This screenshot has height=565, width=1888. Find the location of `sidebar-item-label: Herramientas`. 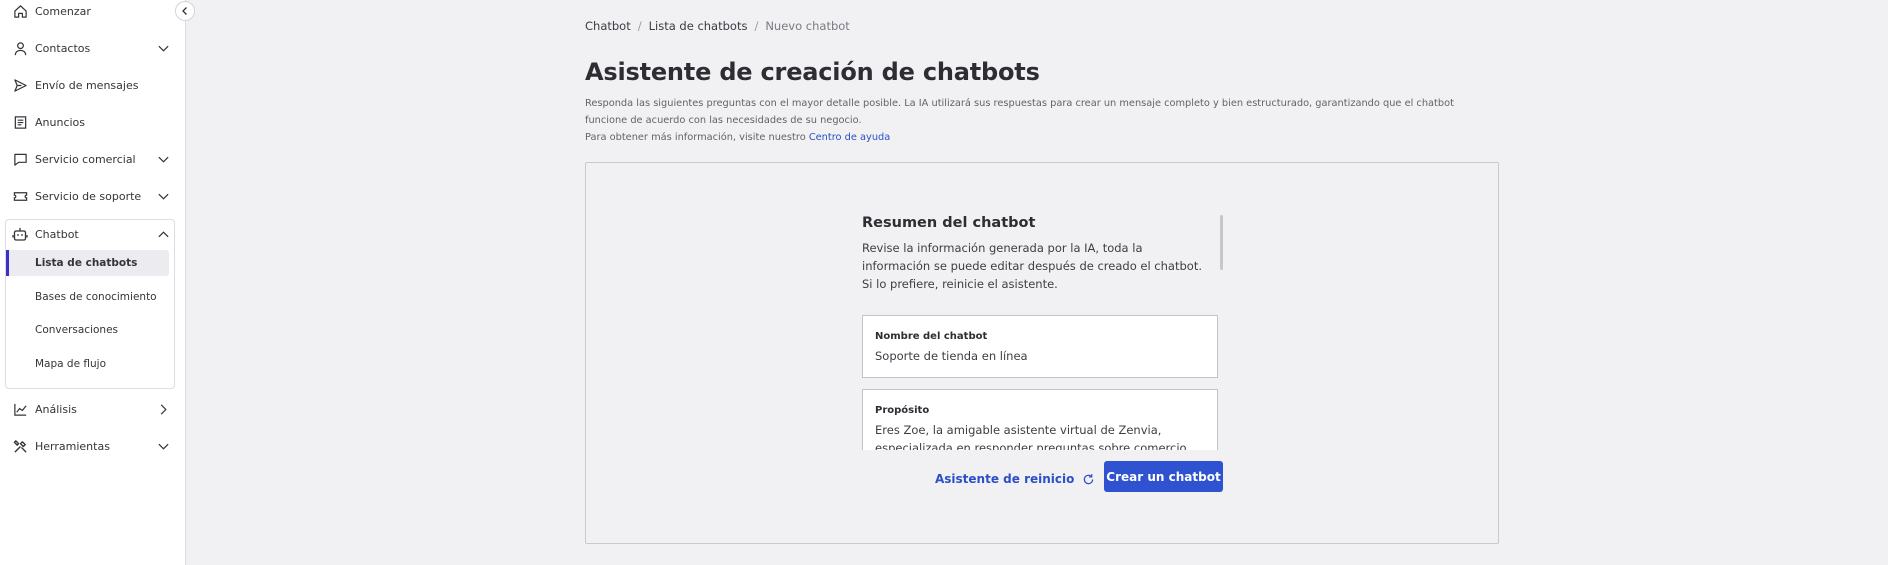

sidebar-item-label: Herramientas is located at coordinates (72, 446).